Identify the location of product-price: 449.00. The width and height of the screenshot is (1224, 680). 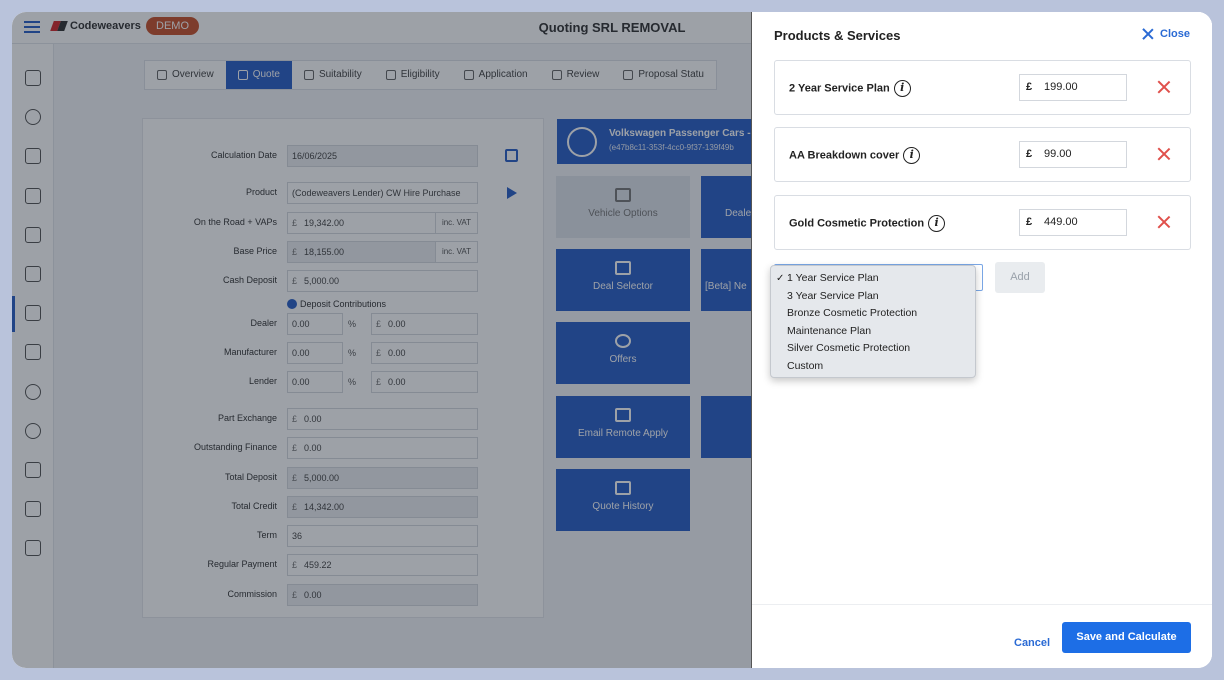
(1061, 222).